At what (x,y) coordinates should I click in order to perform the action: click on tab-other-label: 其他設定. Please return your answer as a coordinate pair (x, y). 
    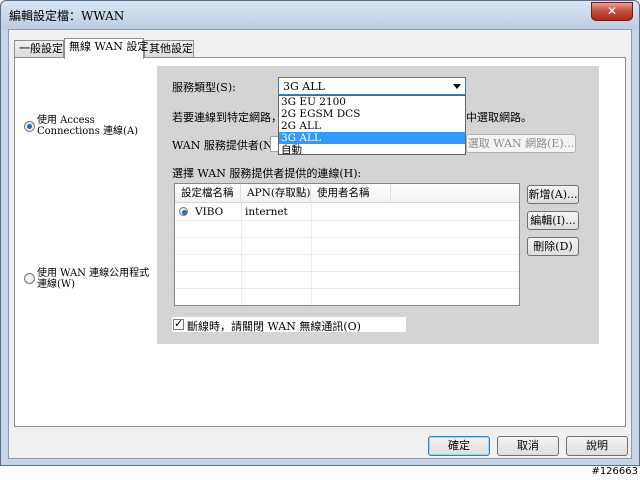
    Looking at the image, I should click on (171, 48).